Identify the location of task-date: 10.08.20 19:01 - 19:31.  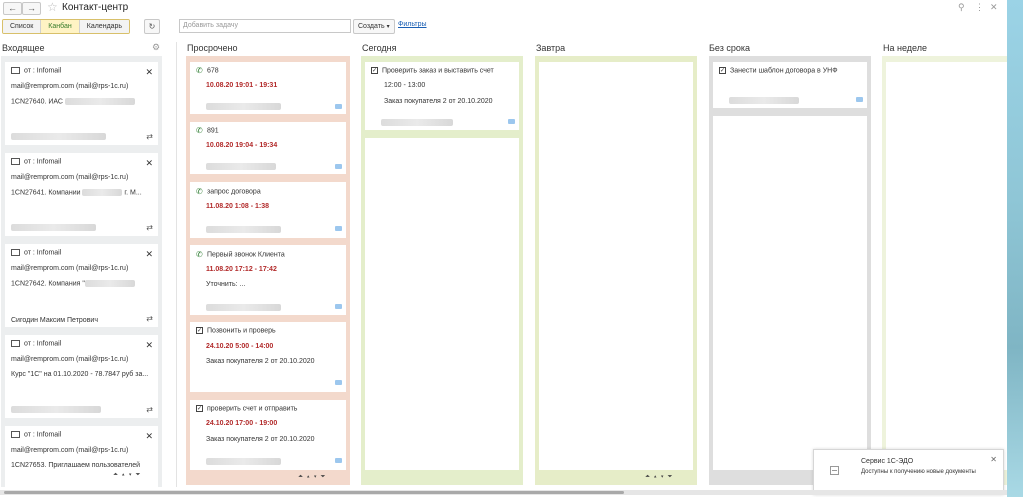
(242, 85).